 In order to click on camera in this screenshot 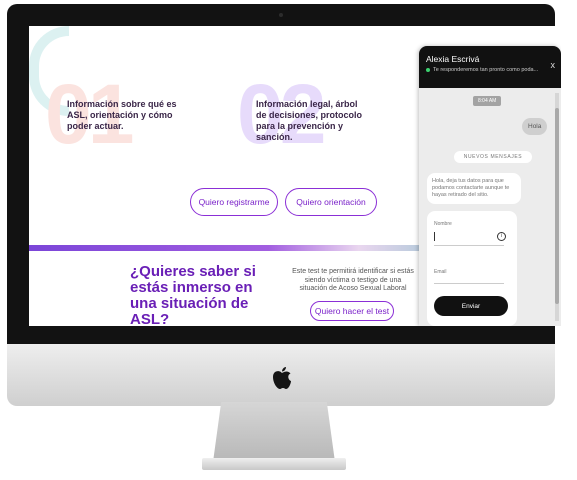, I will do `click(281, 15)`.